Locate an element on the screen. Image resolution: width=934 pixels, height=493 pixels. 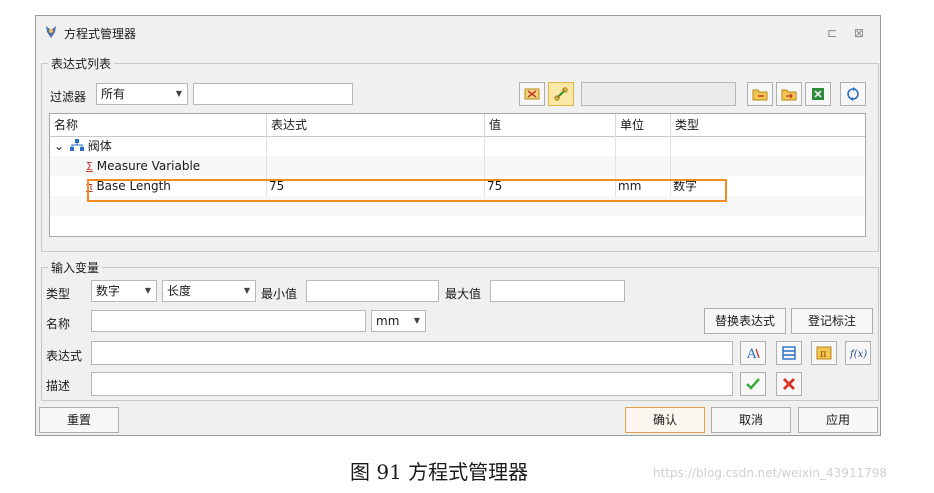
title-bar: 方程式管理器 ⊏ ⊠ is located at coordinates (458, 33).